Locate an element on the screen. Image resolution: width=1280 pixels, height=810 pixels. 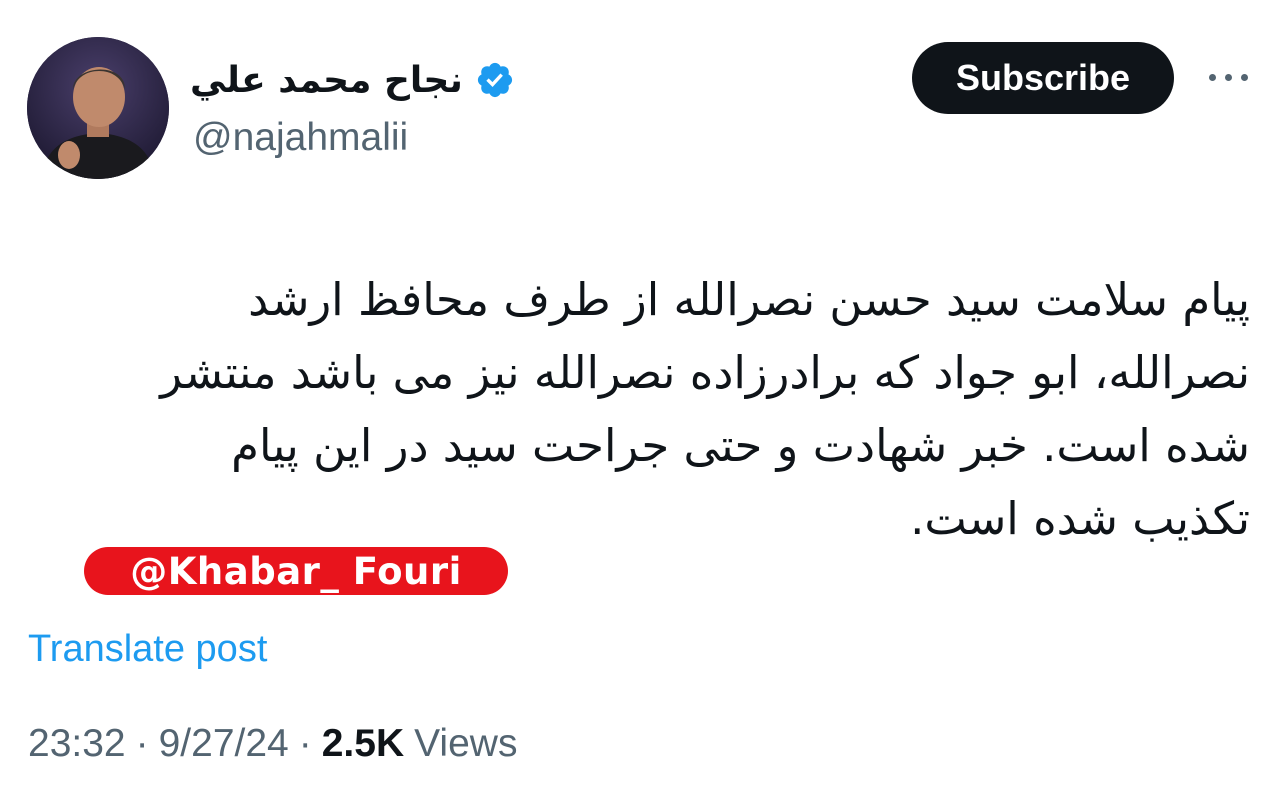
tweet-time: 23:32 is located at coordinates (77, 744).